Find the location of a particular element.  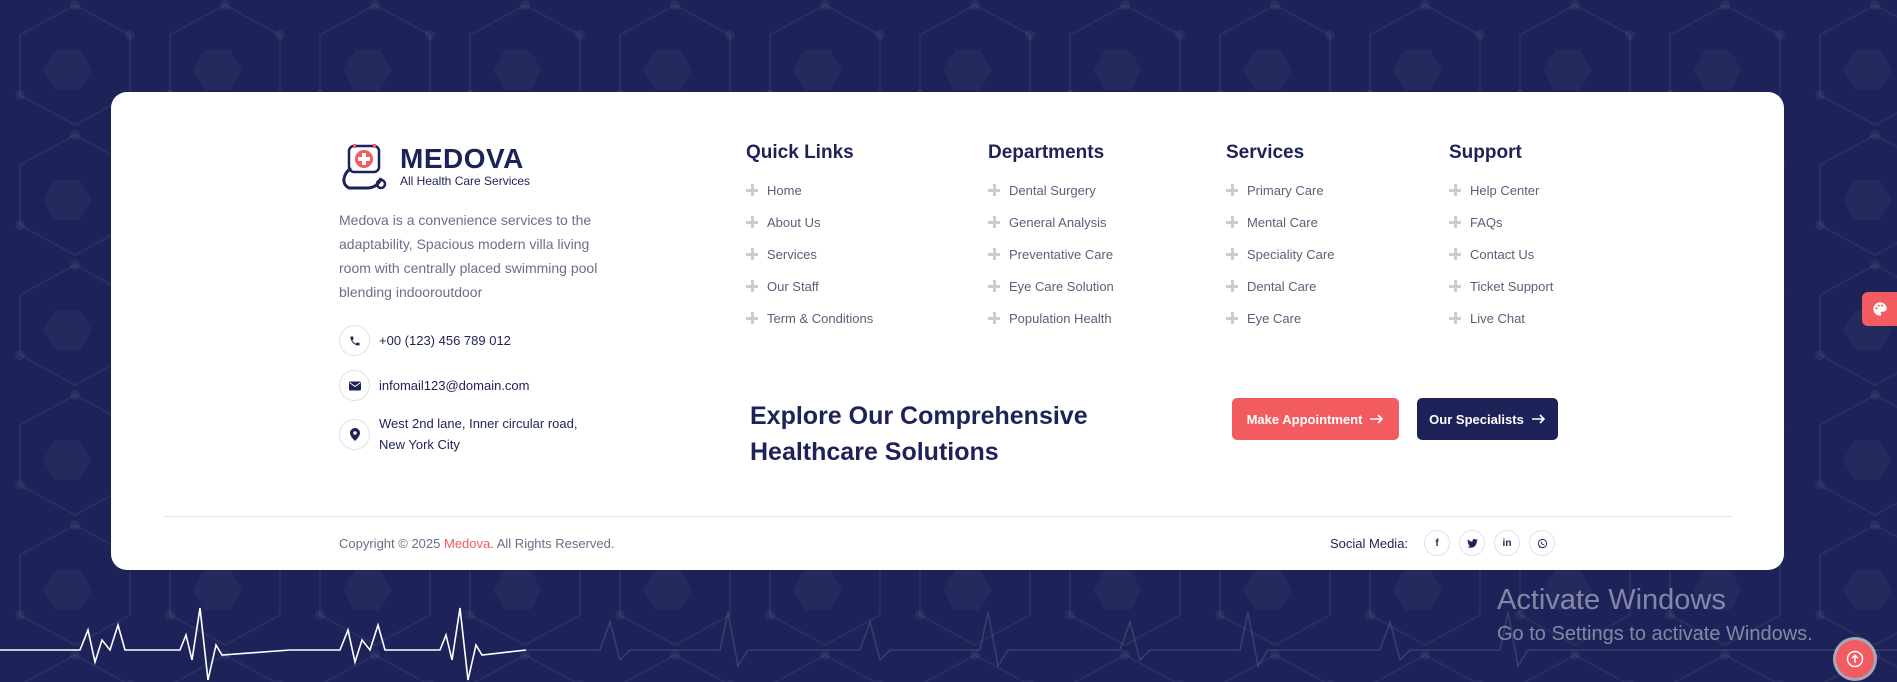

department-link-eye-care-solution: Eye Care Solution is located at coordinates (1051, 286).